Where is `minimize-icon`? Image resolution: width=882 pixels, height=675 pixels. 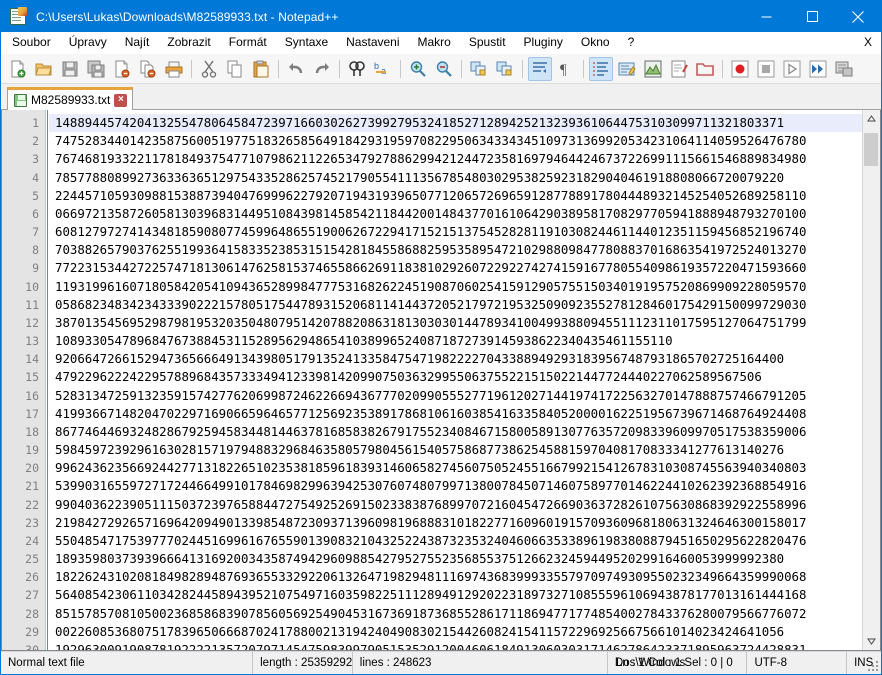 minimize-icon is located at coordinates (766, 16).